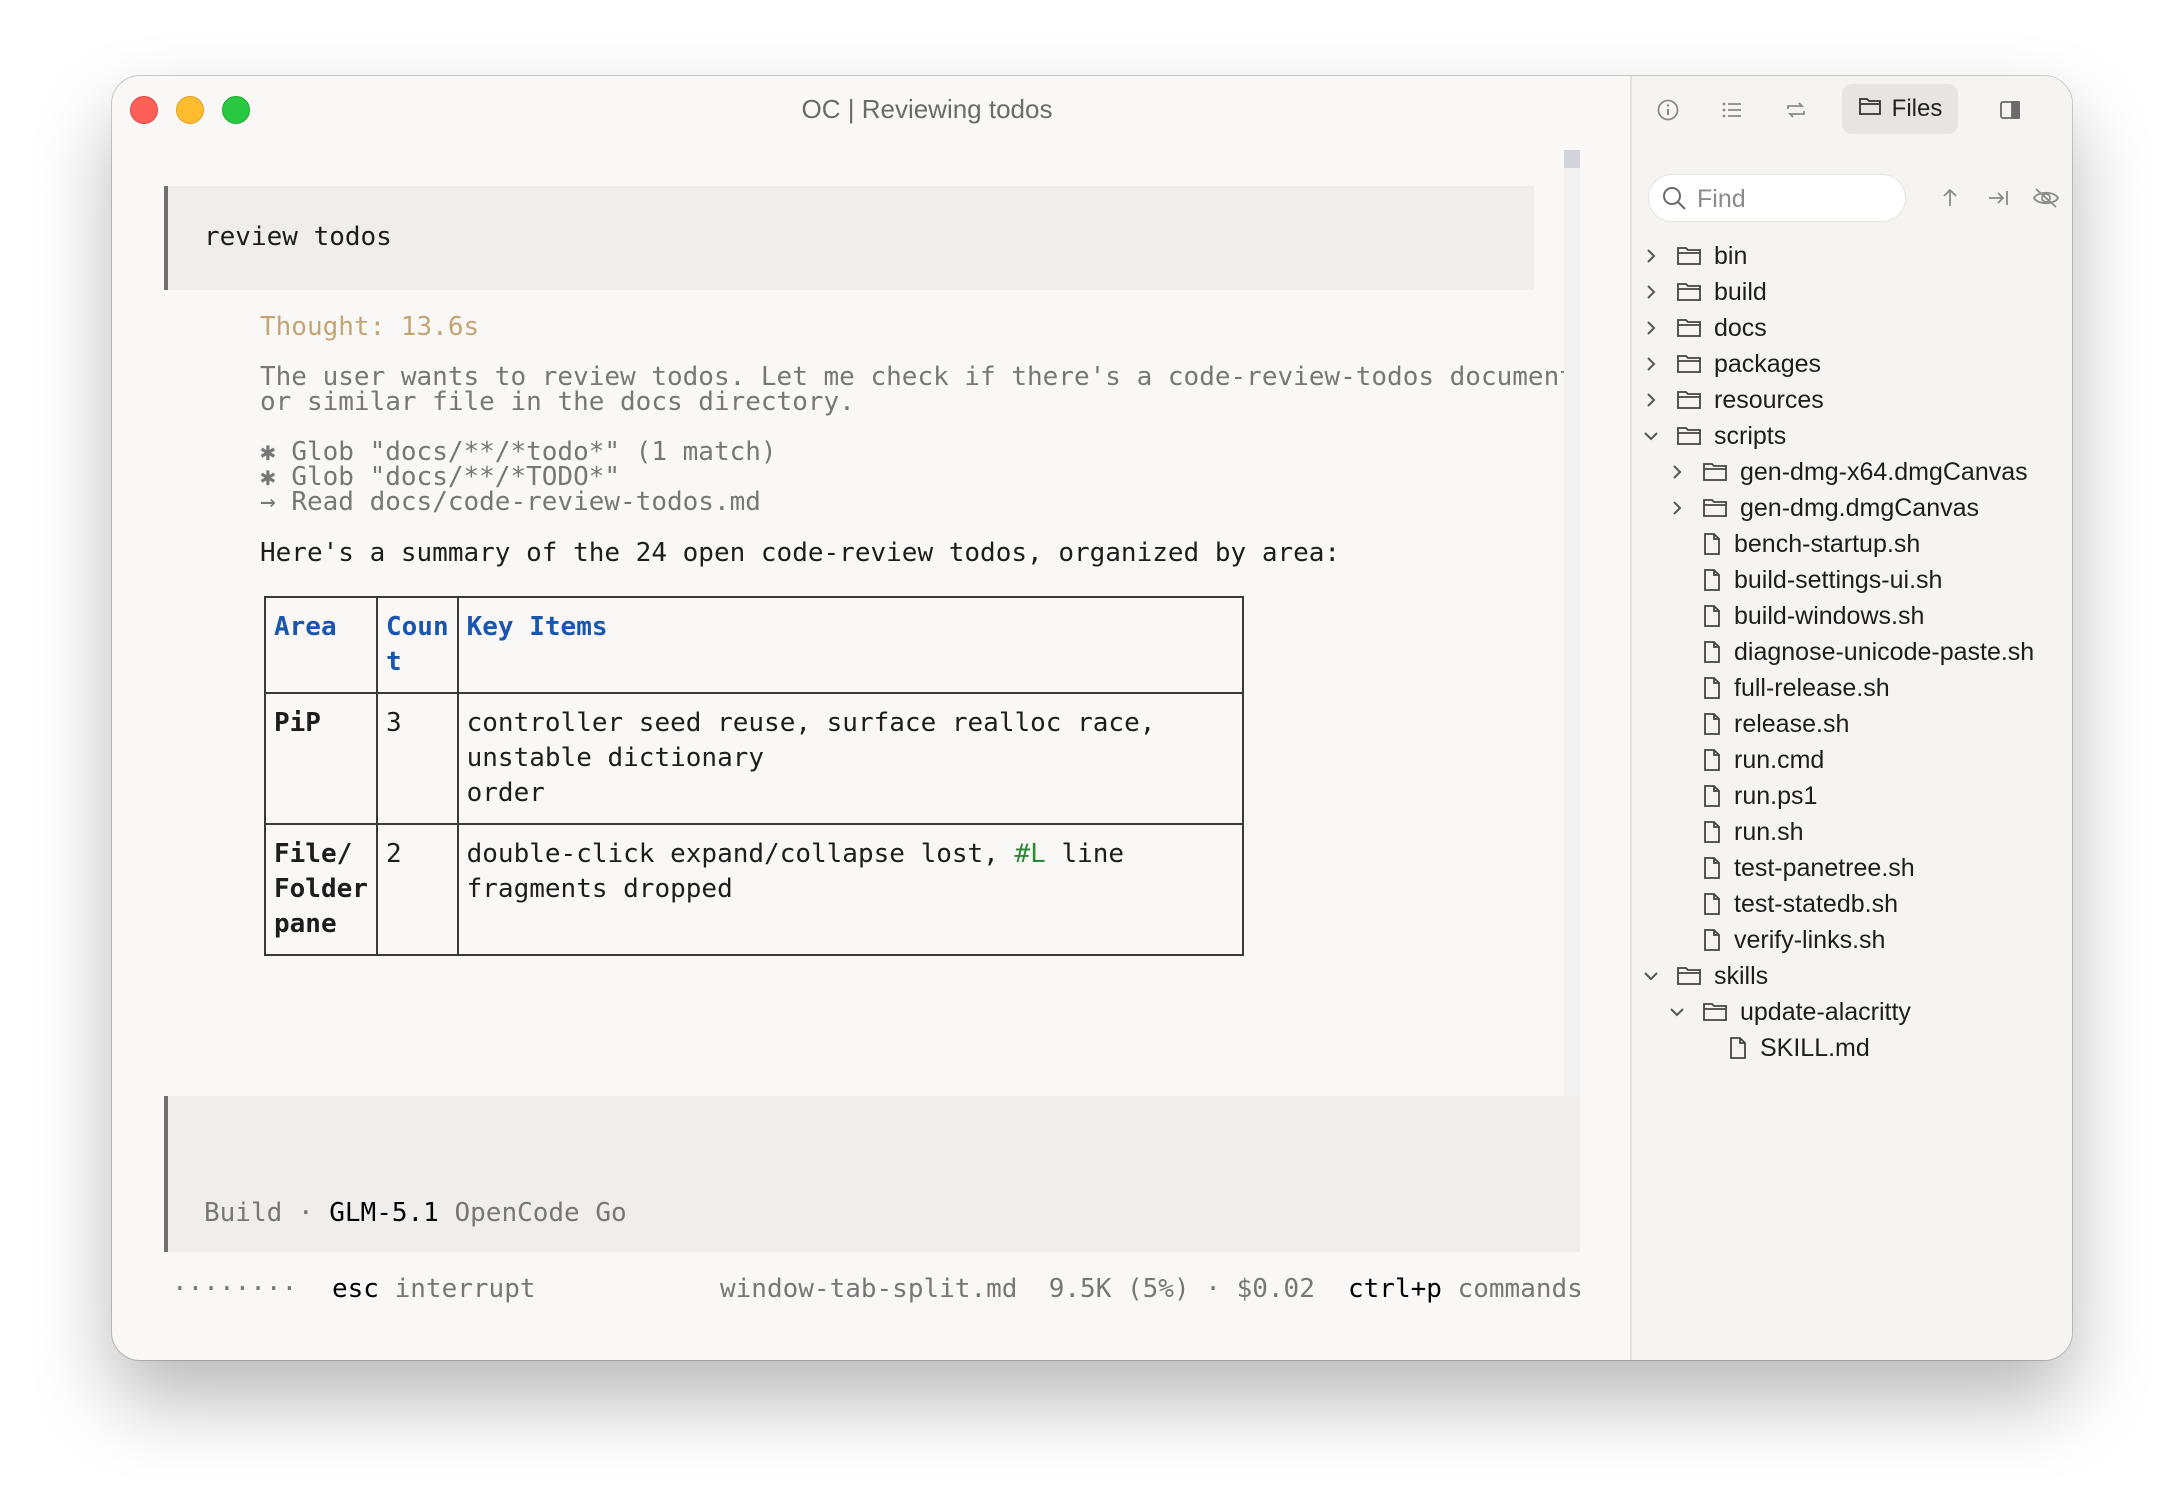 This screenshot has width=2184, height=1508. Describe the element at coordinates (1465, 1289) in the screenshot. I see `commands-hint: ctrl+p commands` at that location.